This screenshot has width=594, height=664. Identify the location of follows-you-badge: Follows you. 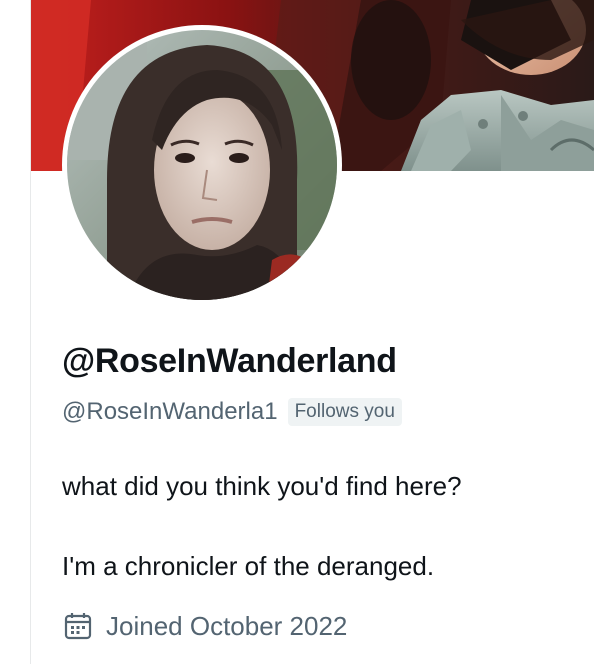
(344, 412).